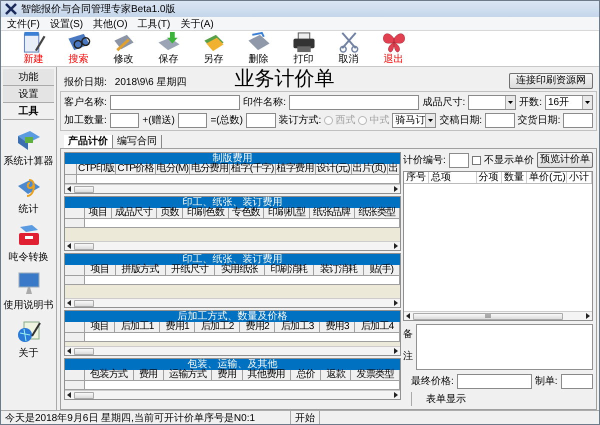 The height and width of the screenshot is (425, 600). I want to click on column-header: 页数, so click(170, 213).